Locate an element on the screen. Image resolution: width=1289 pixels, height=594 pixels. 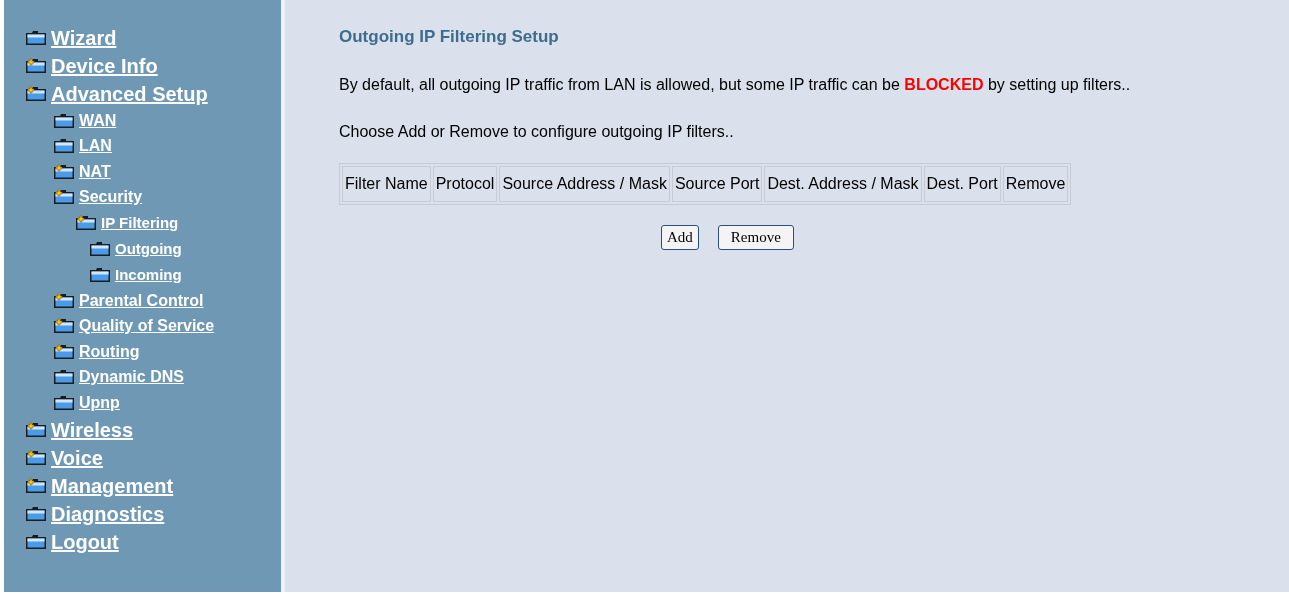
sidebar-link: Routing is located at coordinates (109, 351).